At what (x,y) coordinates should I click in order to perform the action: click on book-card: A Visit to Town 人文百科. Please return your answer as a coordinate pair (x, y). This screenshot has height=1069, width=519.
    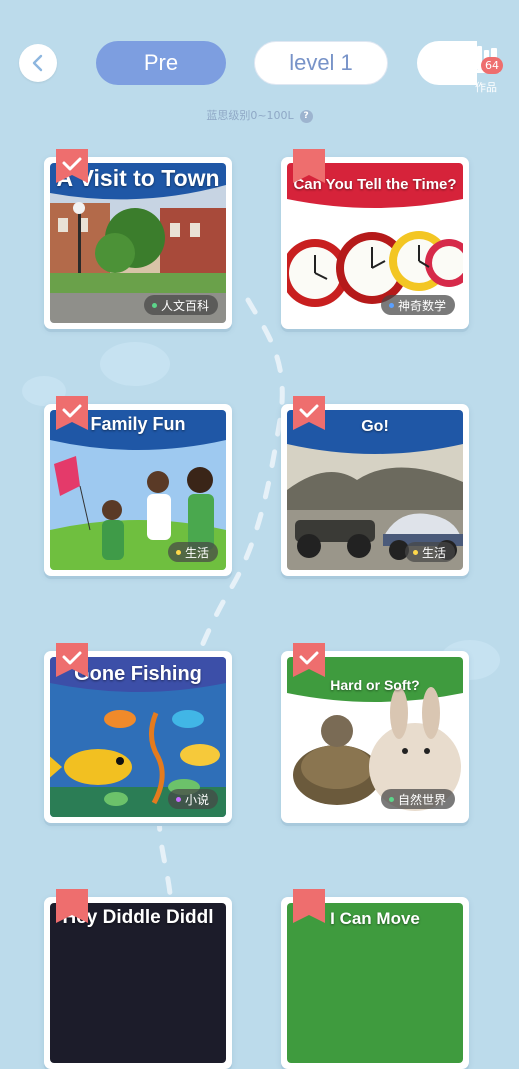
    Looking at the image, I should click on (138, 239).